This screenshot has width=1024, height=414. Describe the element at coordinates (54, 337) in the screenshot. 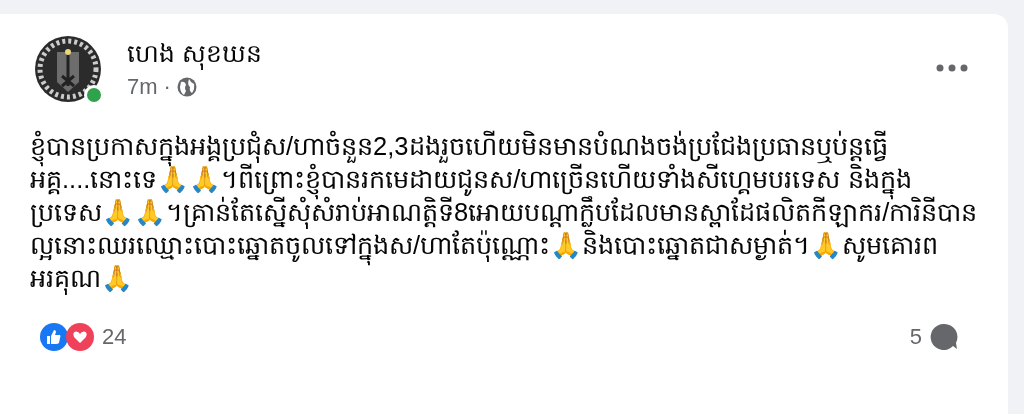

I see `like-reaction-icon` at that location.